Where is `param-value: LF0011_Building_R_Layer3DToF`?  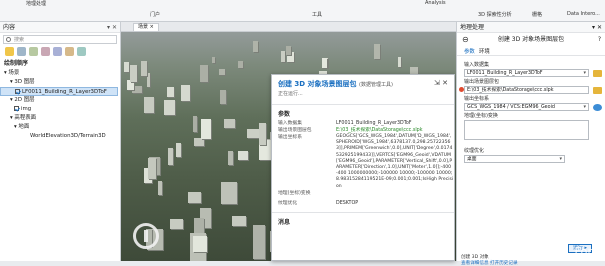 param-value: LF0011_Building_R_Layer3DToF is located at coordinates (374, 123).